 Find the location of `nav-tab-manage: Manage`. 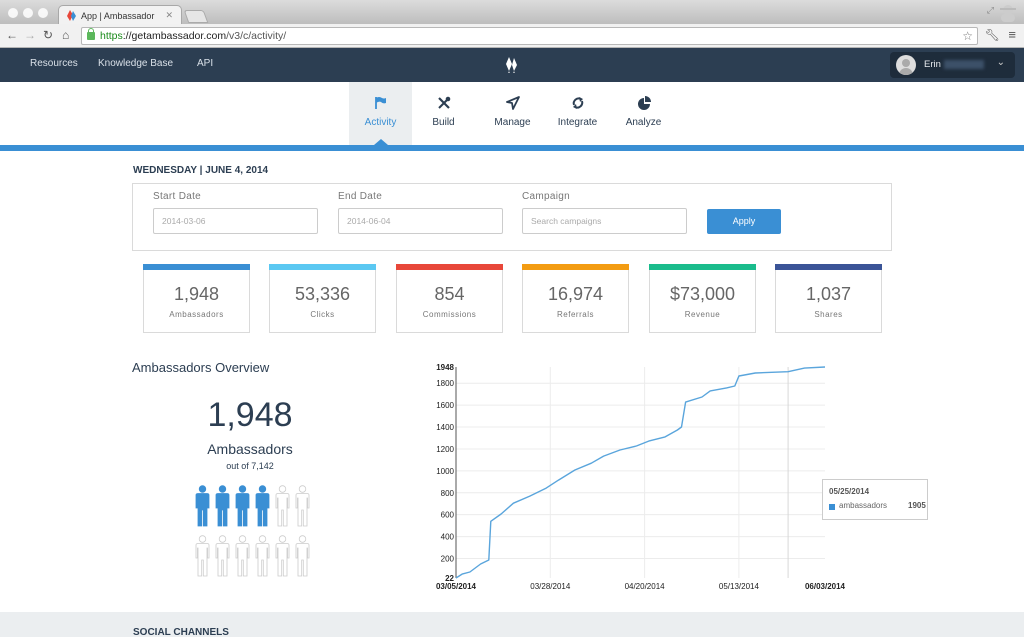

nav-tab-manage: Manage is located at coordinates (512, 113).